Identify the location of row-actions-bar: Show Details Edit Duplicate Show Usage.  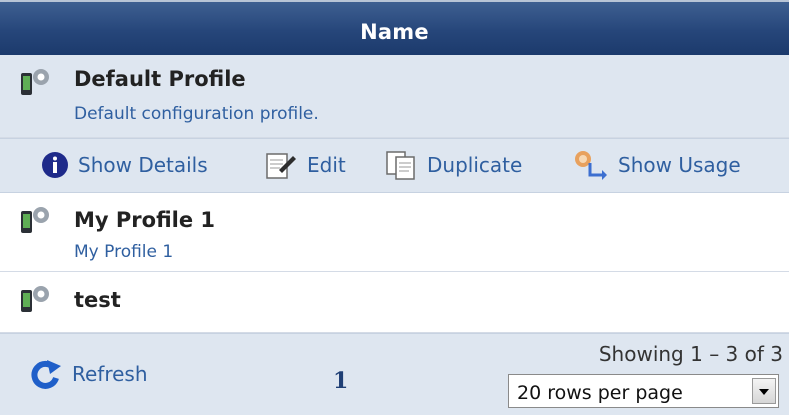
(394, 165).